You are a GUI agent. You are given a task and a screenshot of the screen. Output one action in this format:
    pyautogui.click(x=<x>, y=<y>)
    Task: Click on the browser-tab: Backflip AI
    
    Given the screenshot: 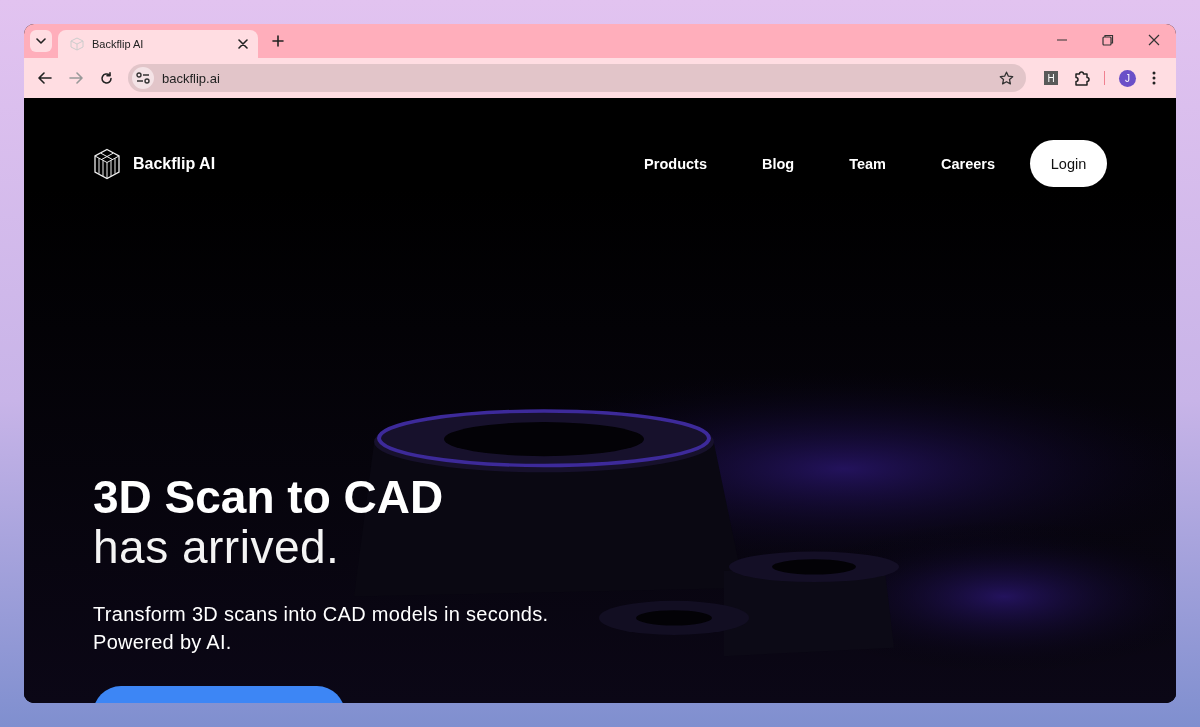 What is the action you would take?
    pyautogui.click(x=158, y=44)
    